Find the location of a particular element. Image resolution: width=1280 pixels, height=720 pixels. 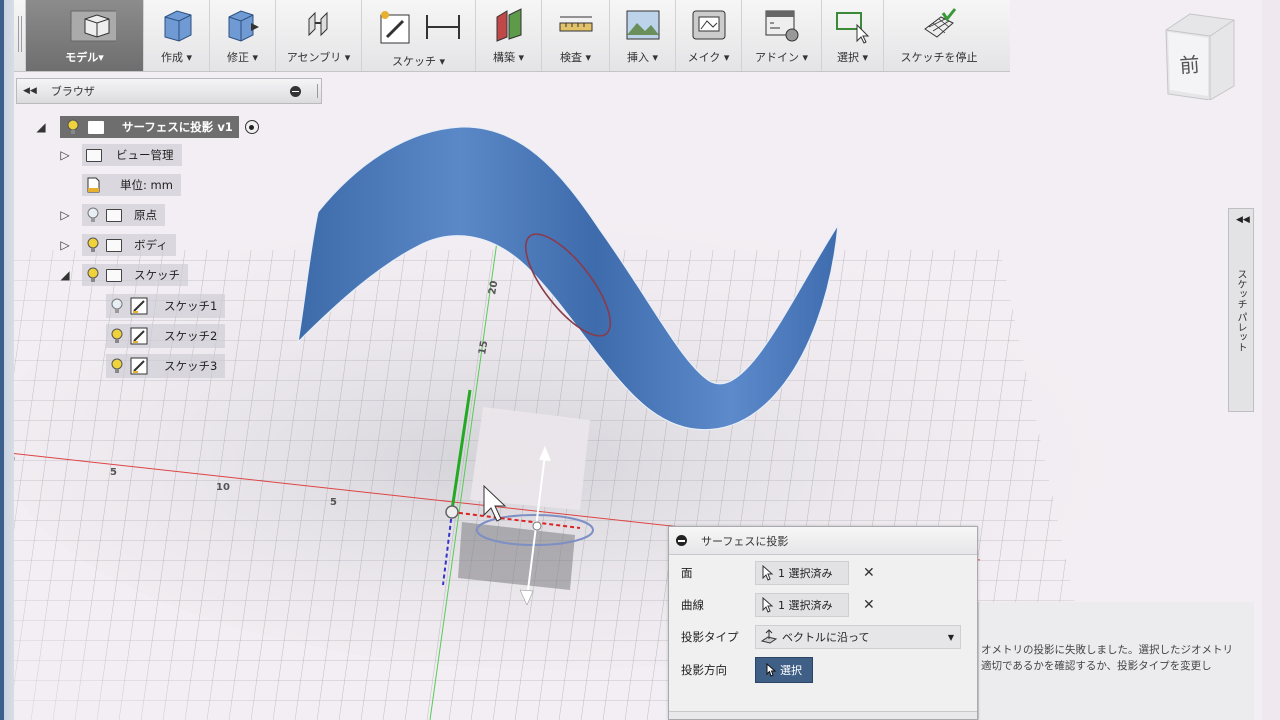

minimize-icon is located at coordinates (295, 91).